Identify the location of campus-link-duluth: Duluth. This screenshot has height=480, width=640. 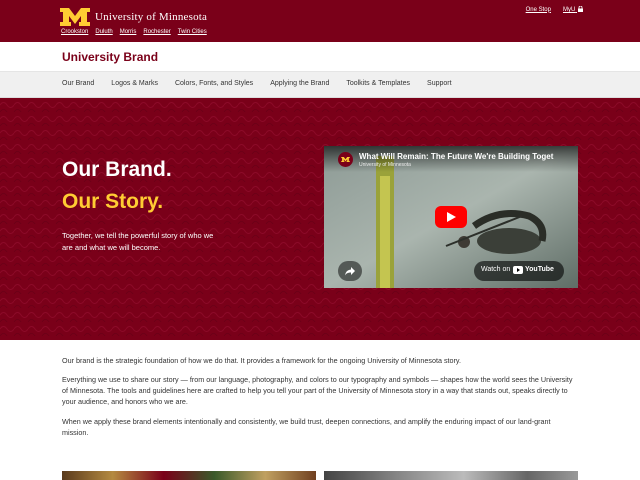
(103, 32).